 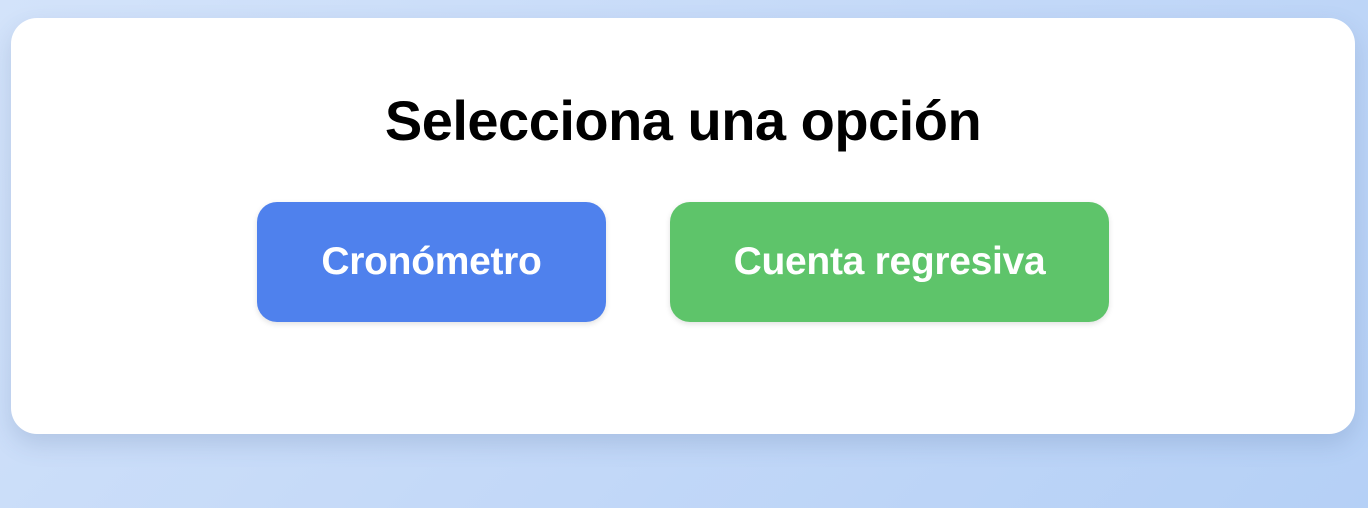 I want to click on stopwatch-button: Cronómetro, so click(x=431, y=262).